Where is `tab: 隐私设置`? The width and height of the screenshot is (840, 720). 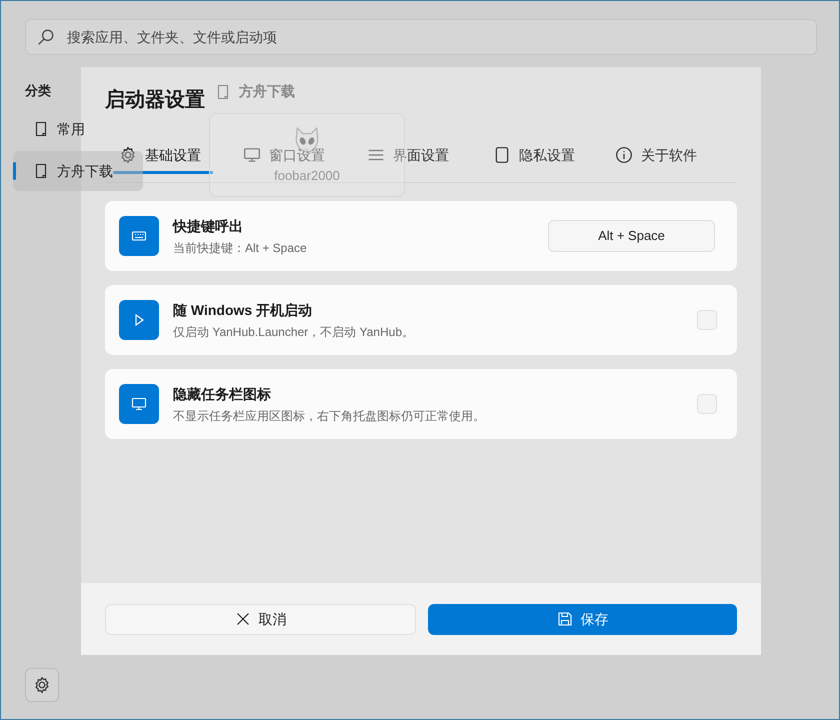
tab: 隐私设置 is located at coordinates (540, 155).